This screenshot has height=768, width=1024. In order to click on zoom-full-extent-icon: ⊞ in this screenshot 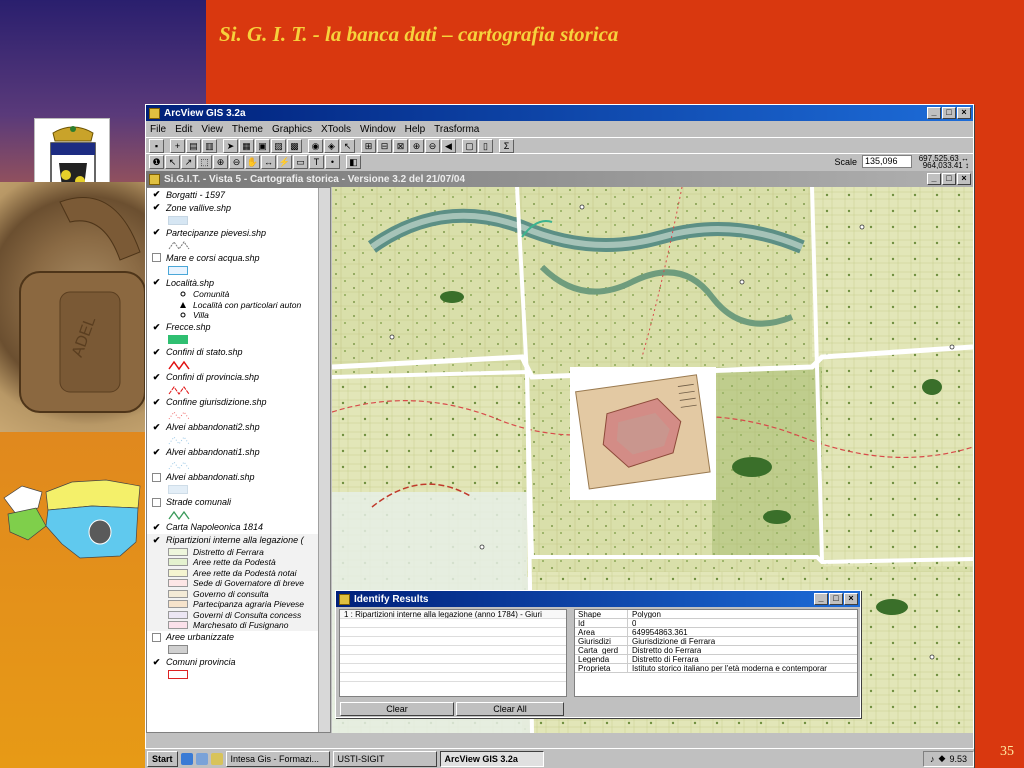, I will do `click(368, 145)`.